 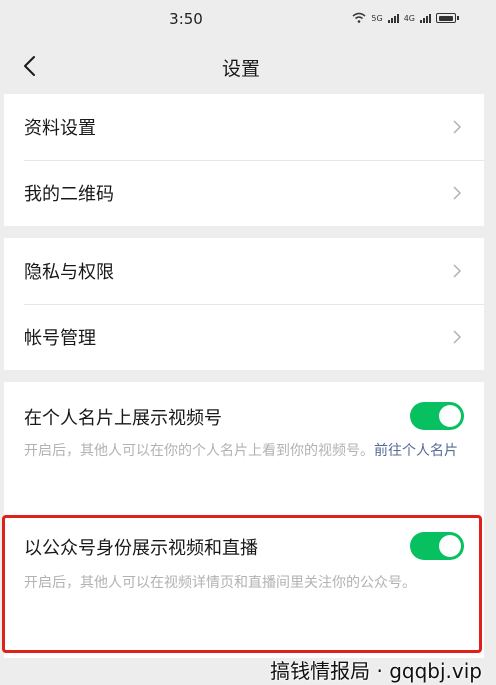 I want to click on official-account-switch, so click(x=437, y=546).